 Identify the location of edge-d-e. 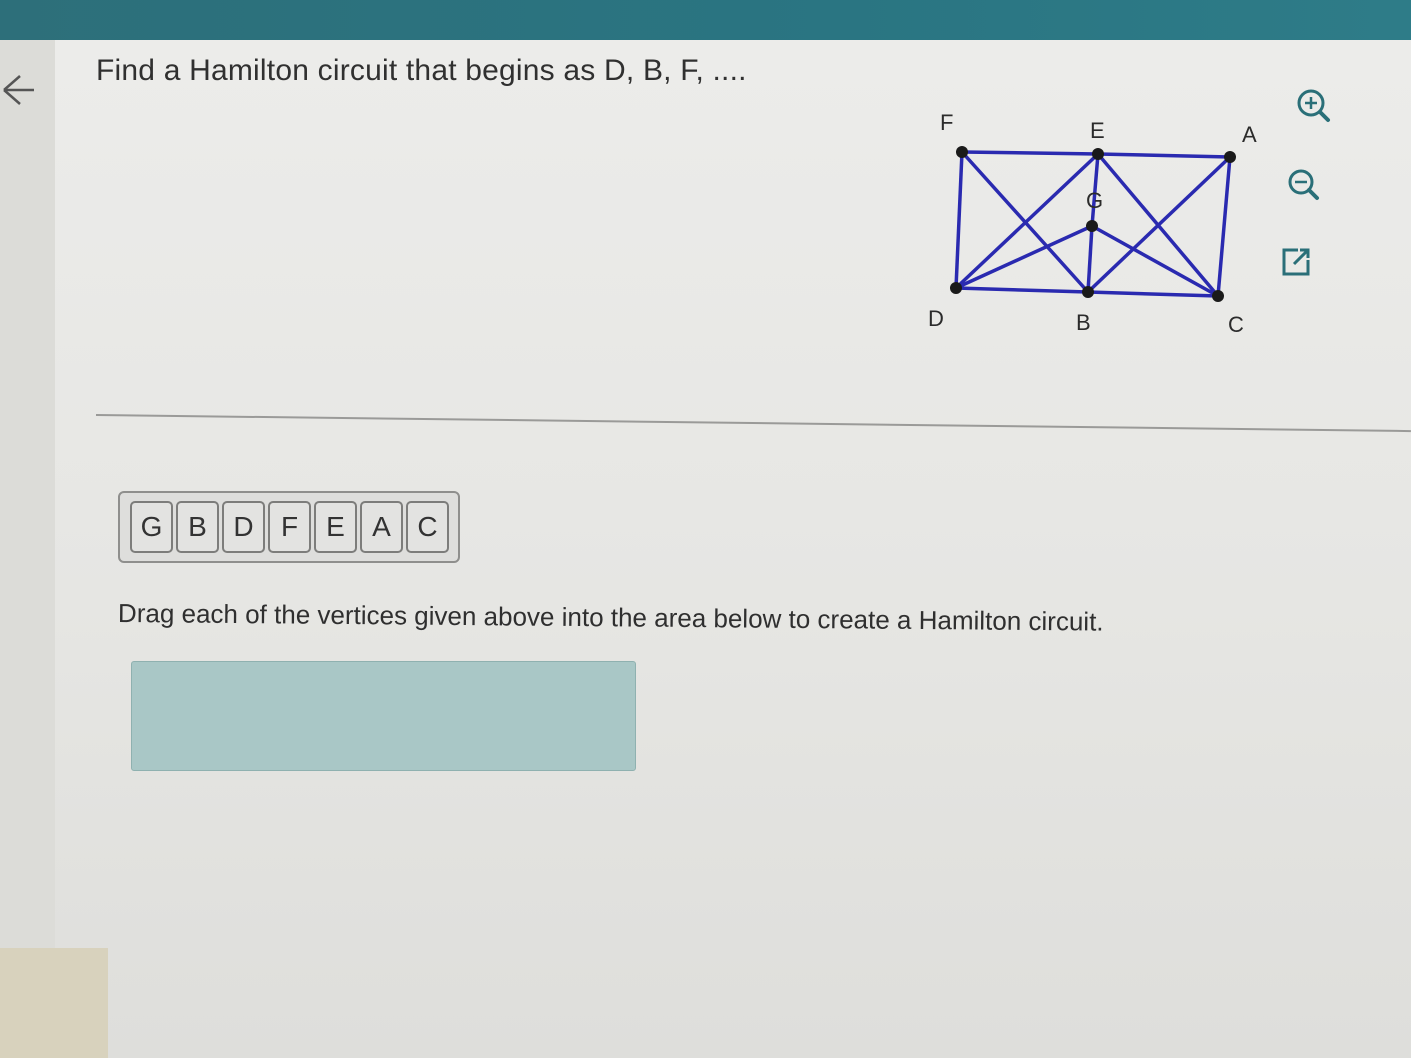
(1027, 221).